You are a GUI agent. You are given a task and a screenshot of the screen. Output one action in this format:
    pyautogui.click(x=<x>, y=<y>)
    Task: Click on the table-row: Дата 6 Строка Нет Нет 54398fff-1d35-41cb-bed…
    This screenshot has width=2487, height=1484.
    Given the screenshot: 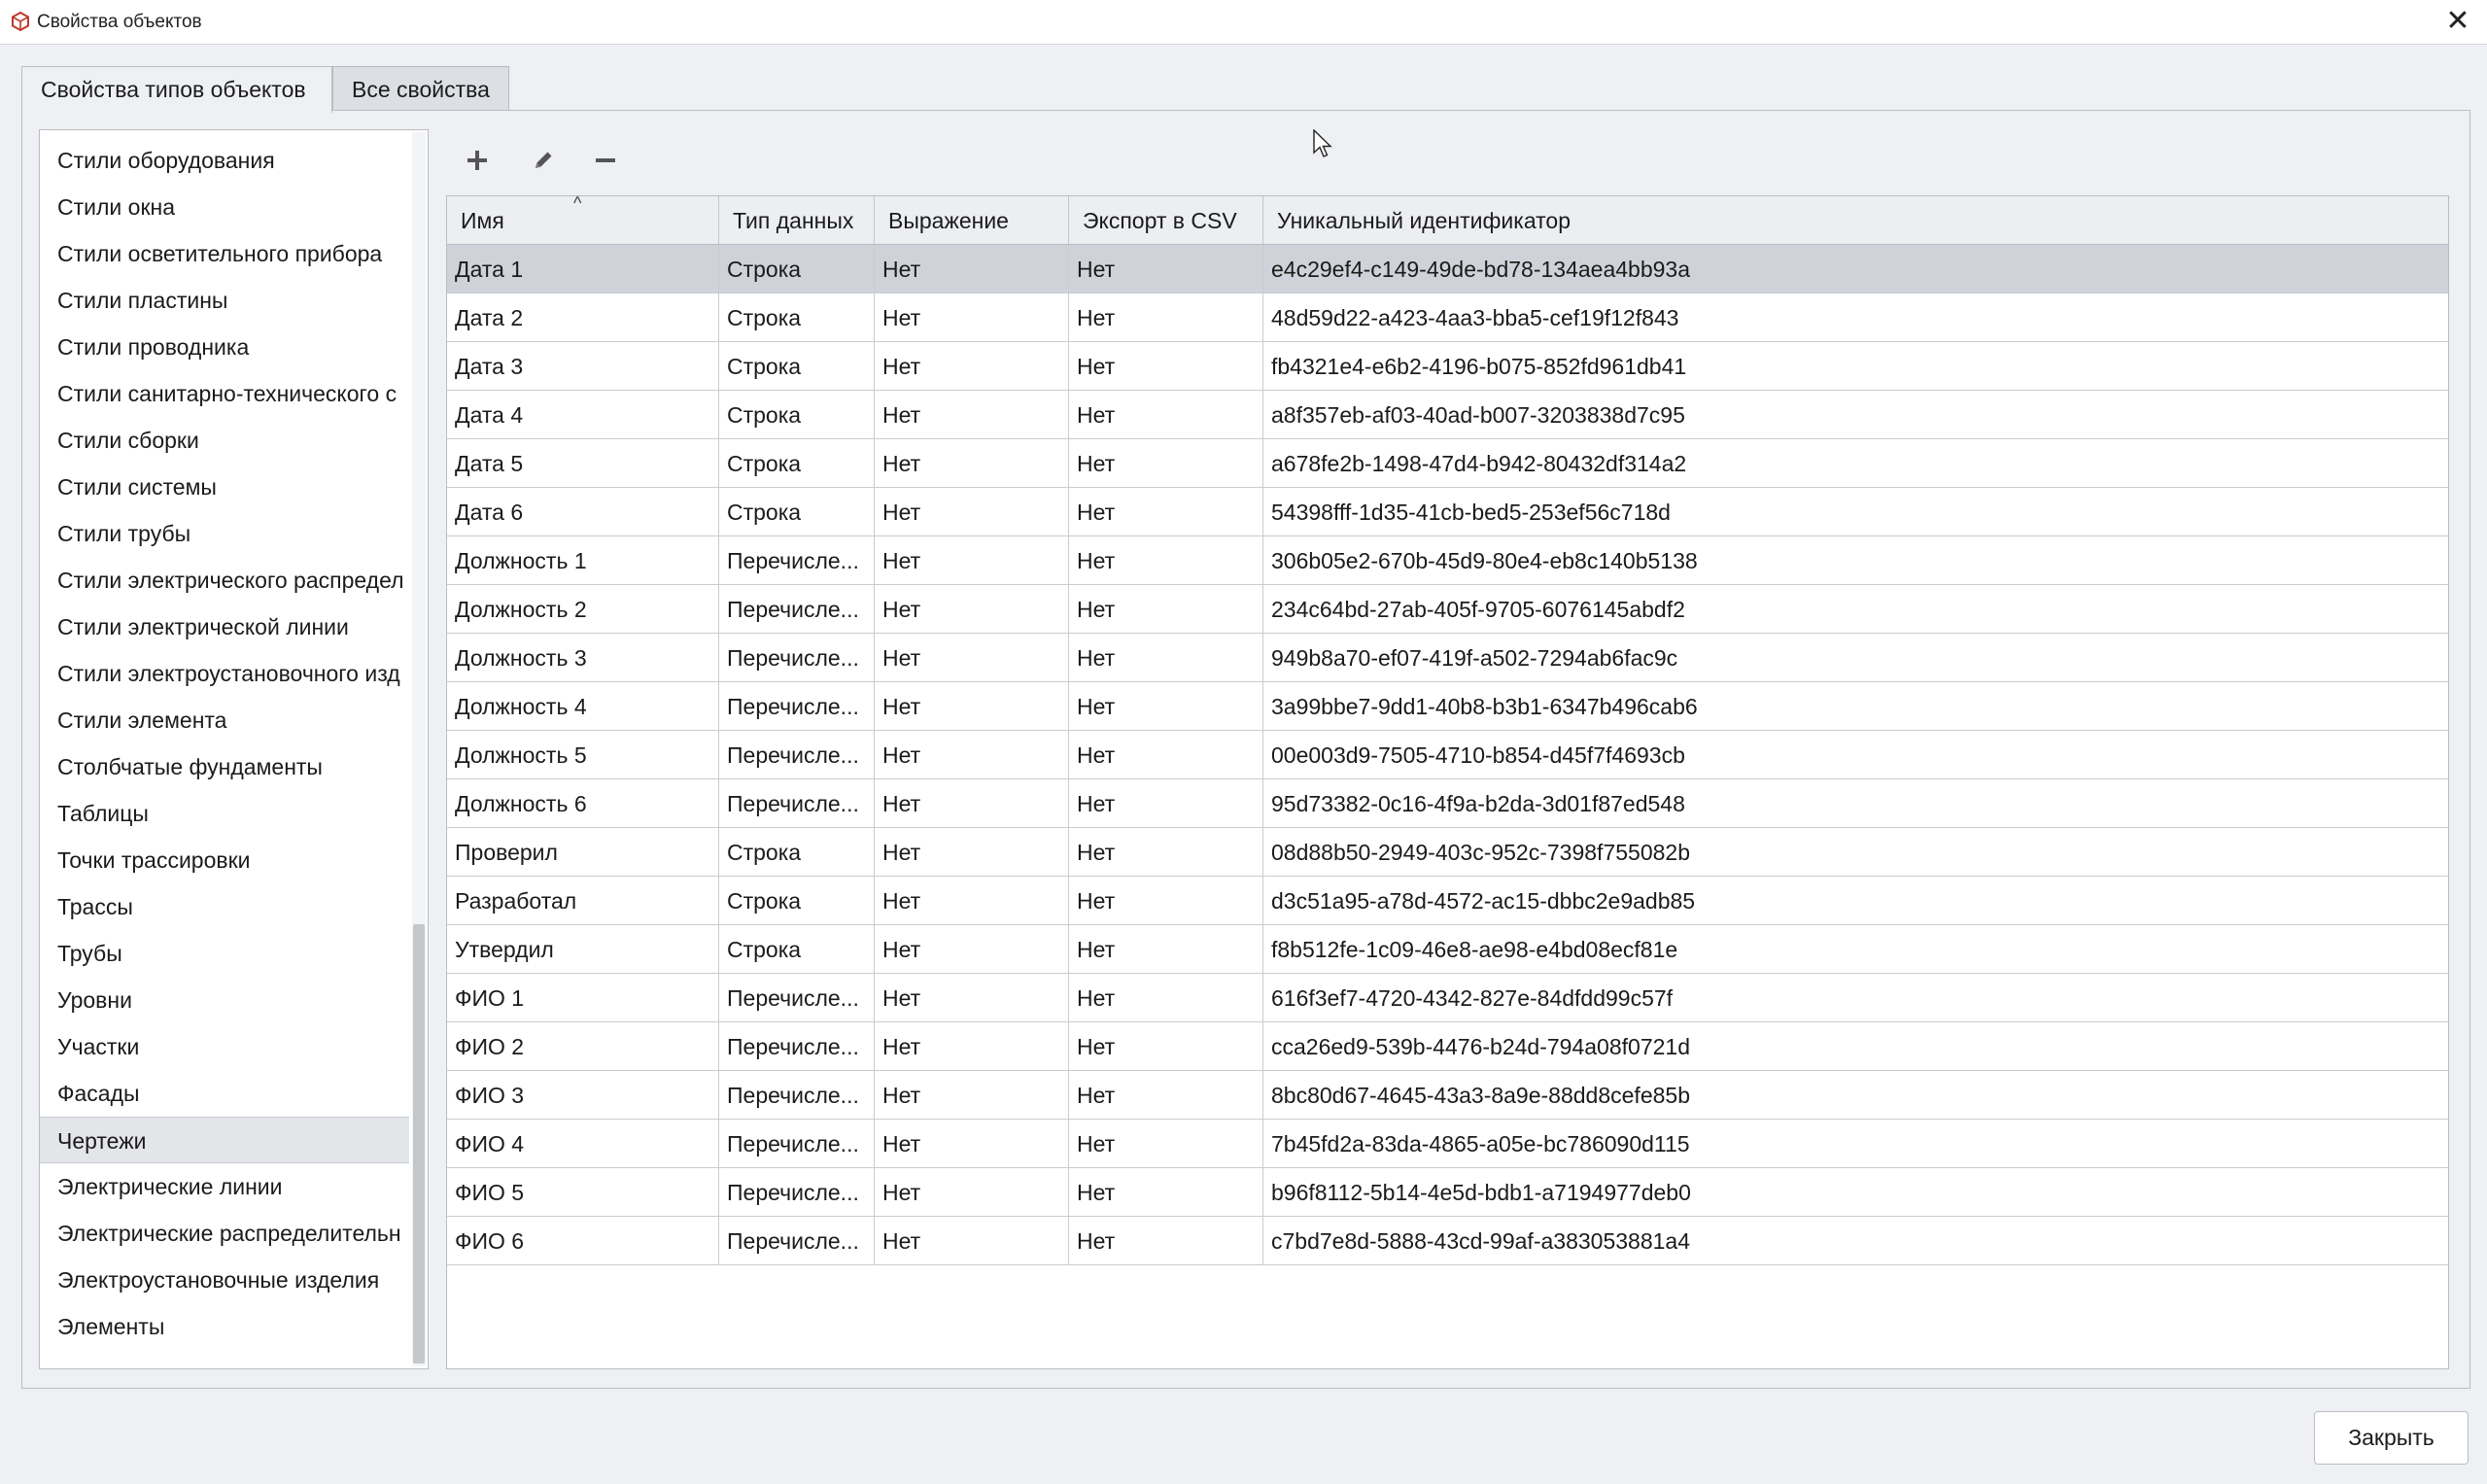 What is the action you would take?
    pyautogui.click(x=1448, y=512)
    